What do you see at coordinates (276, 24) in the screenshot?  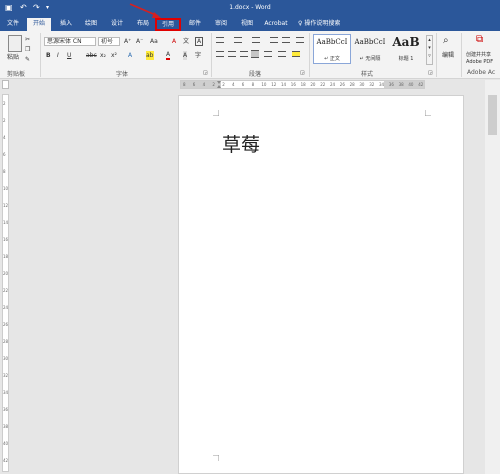 I see `tab-acrobat: Acrobat` at bounding box center [276, 24].